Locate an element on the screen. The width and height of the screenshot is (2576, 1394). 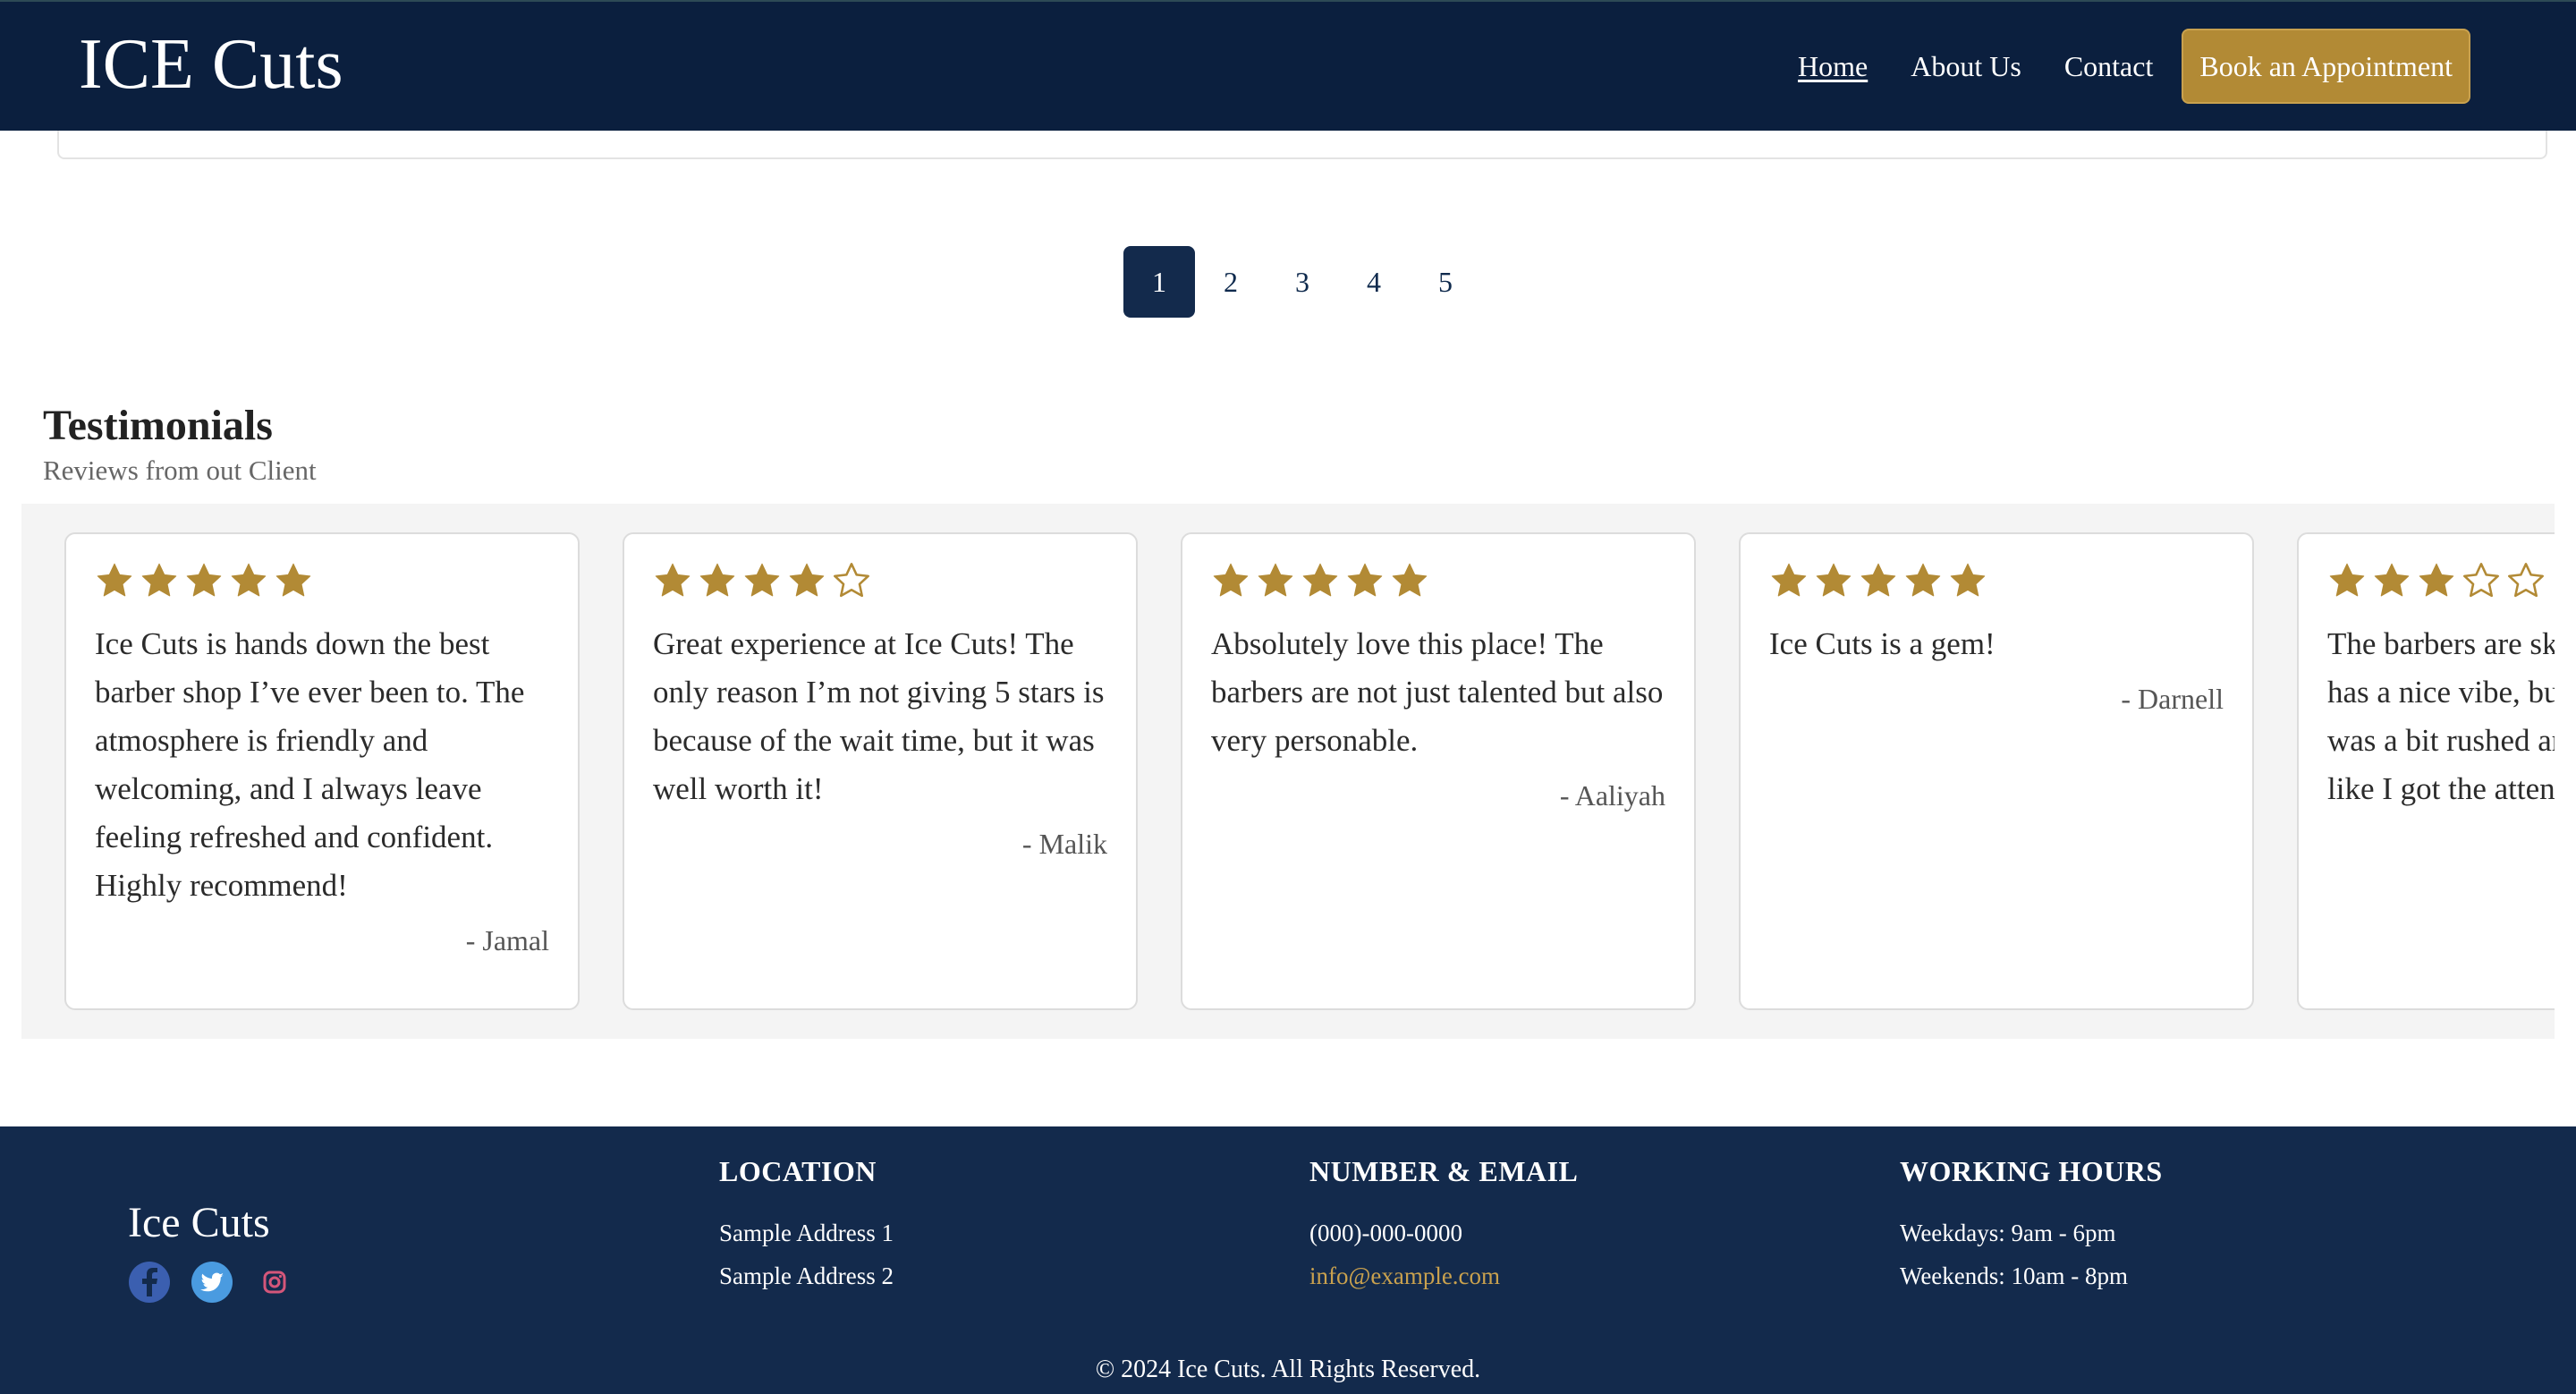
twitter-icon is located at coordinates (212, 1282).